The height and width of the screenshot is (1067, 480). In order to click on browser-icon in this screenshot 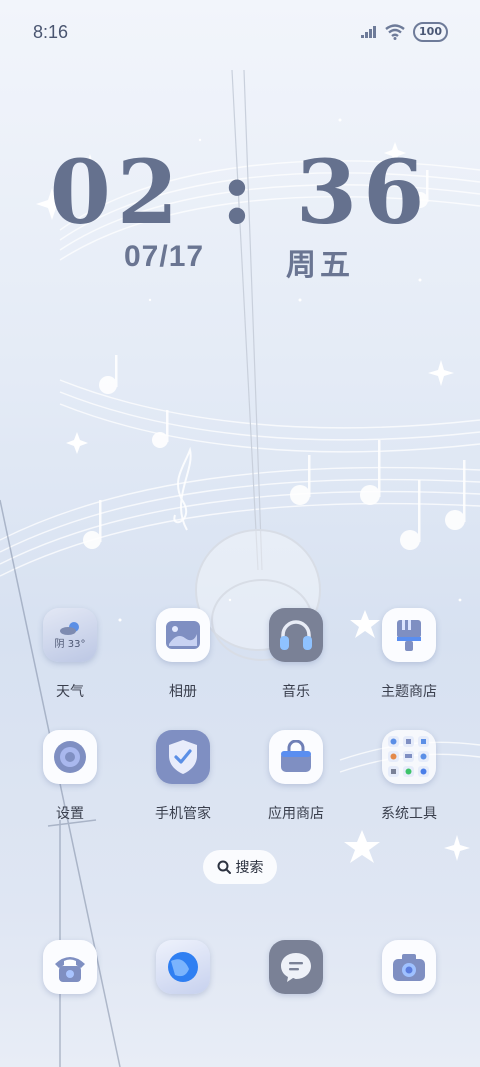, I will do `click(183, 967)`.